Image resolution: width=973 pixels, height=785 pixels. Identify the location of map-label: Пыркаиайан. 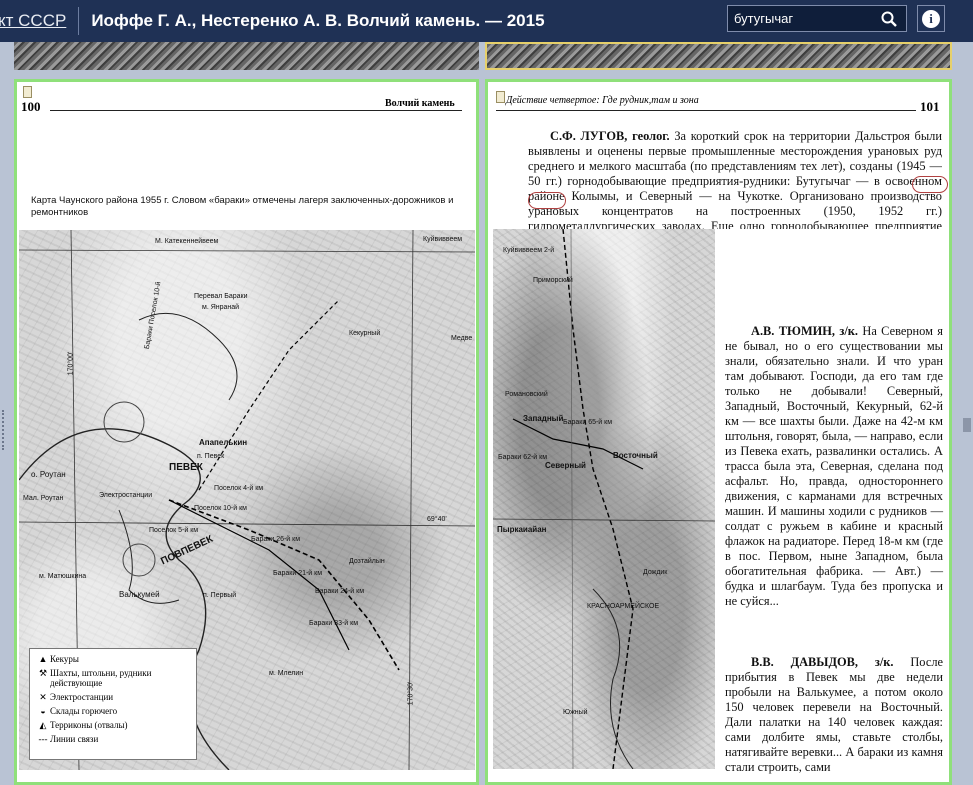
(522, 529).